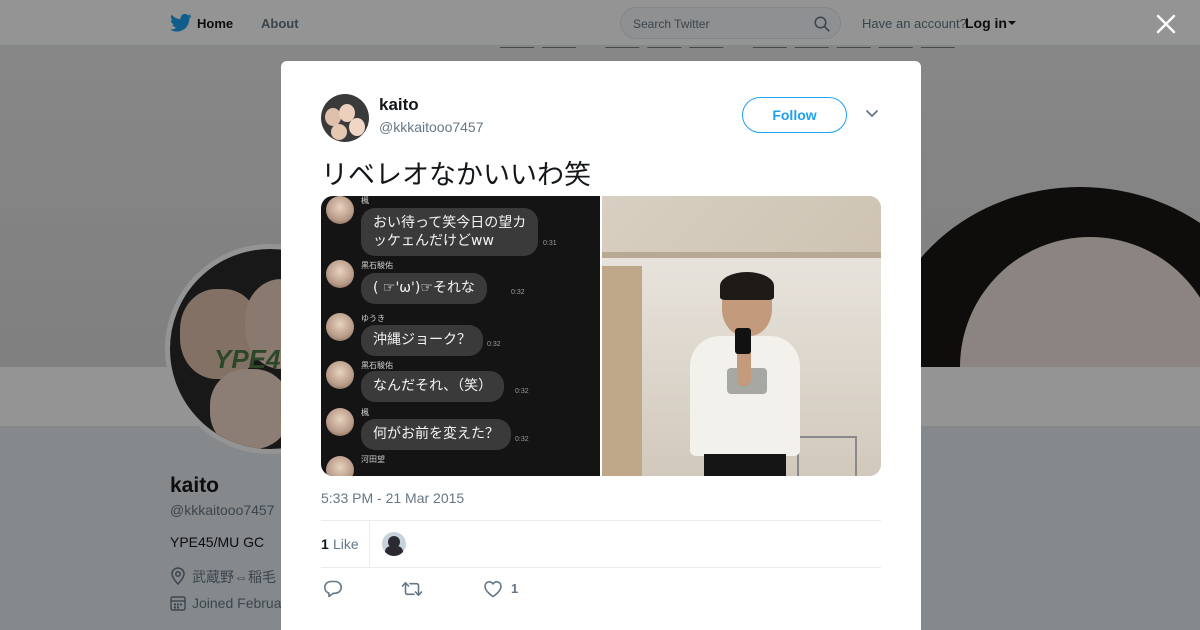  Describe the element at coordinates (514, 588) in the screenshot. I see `like-action-count: 1` at that location.